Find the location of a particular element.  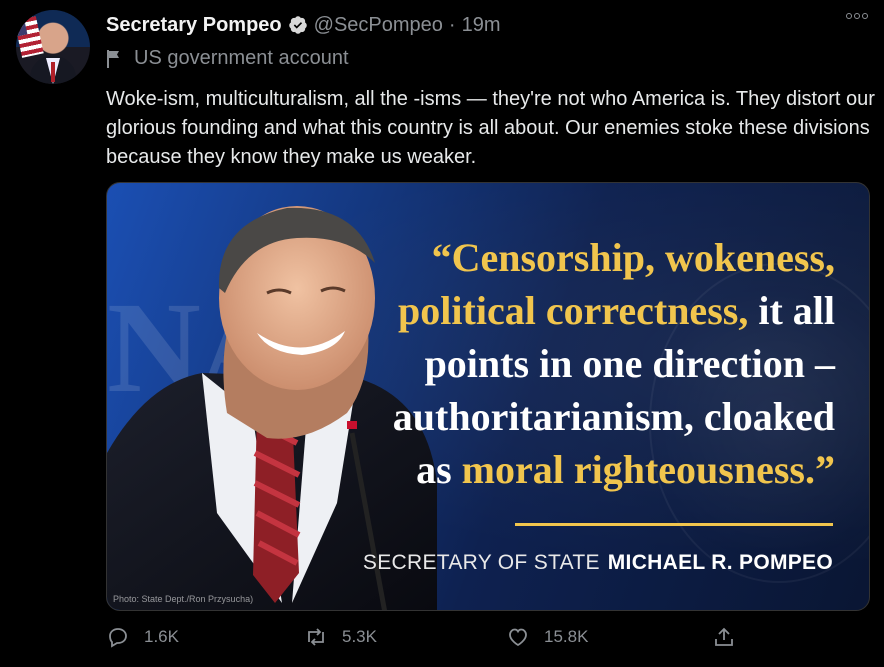

like-icon is located at coordinates (518, 637).